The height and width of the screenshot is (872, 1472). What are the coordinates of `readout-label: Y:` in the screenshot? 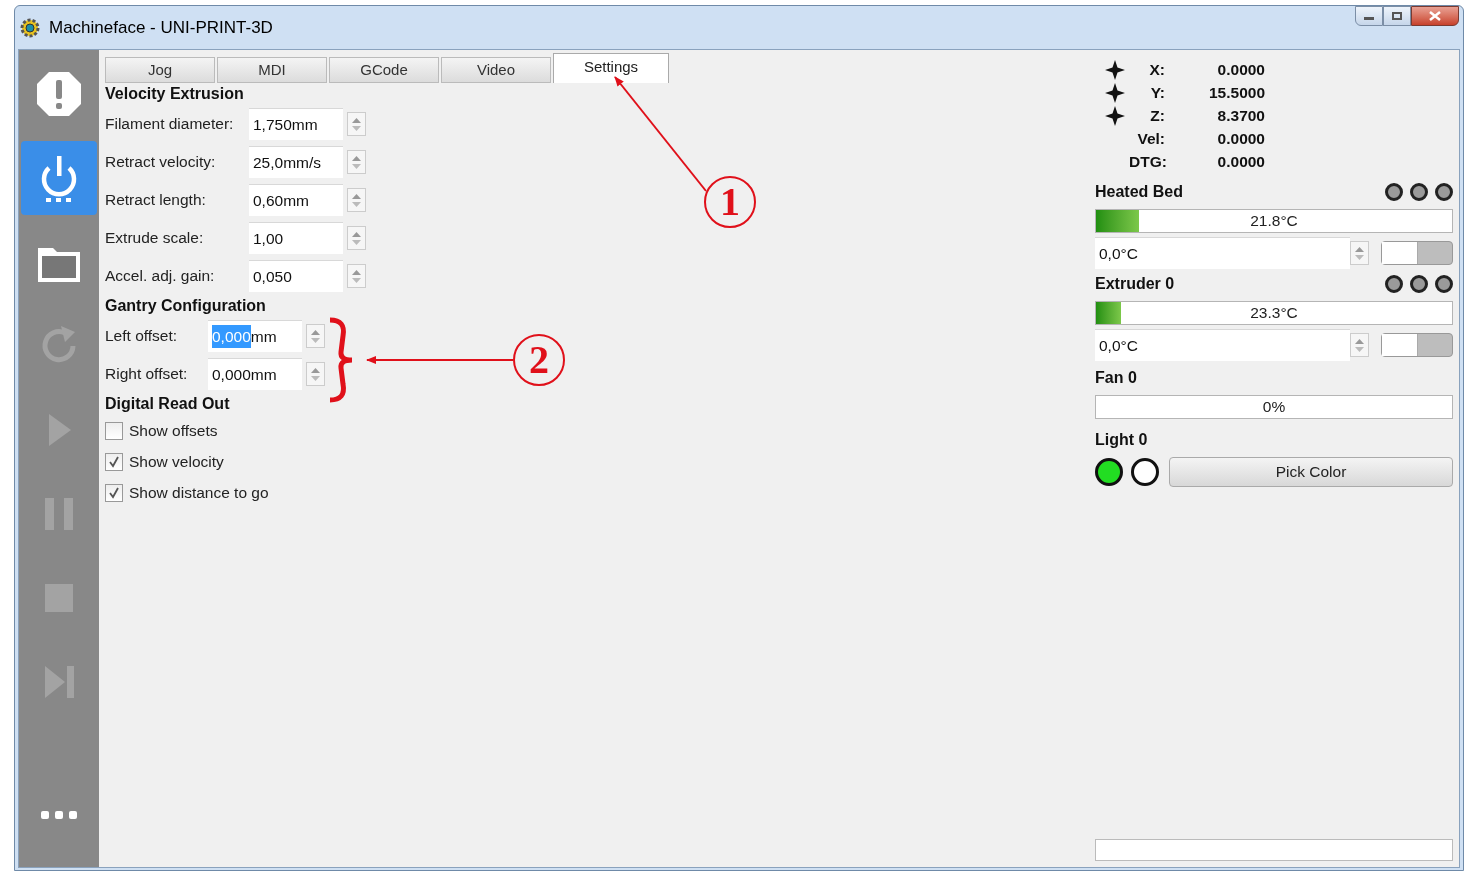 It's located at (1157, 93).